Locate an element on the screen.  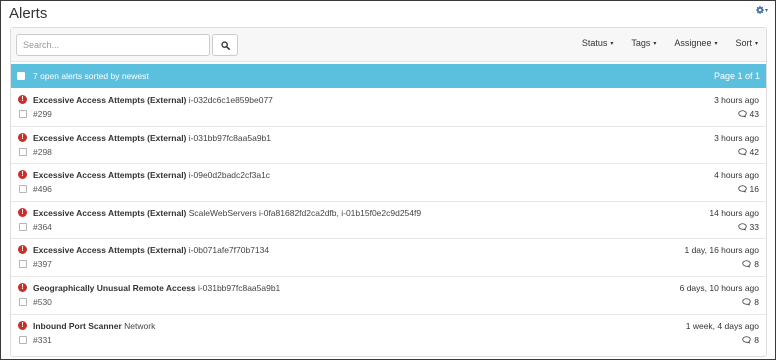
alert-number: #530 is located at coordinates (42, 301).